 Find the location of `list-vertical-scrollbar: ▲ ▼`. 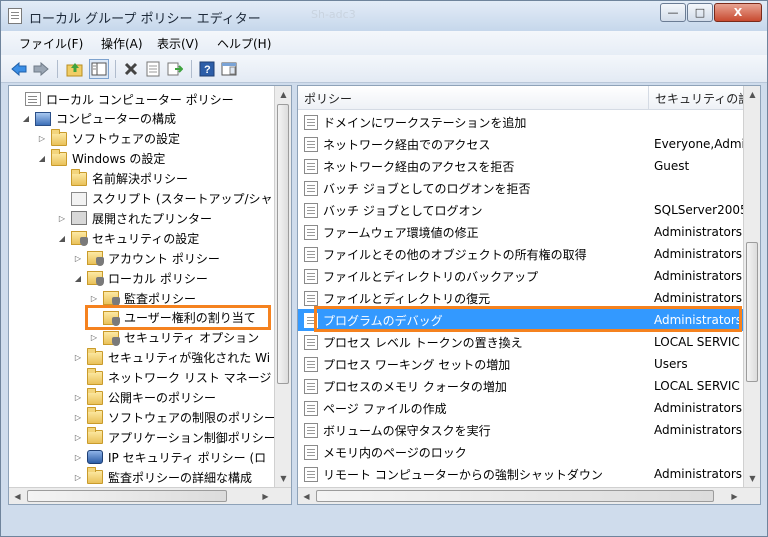

list-vertical-scrollbar: ▲ ▼ is located at coordinates (751, 286).